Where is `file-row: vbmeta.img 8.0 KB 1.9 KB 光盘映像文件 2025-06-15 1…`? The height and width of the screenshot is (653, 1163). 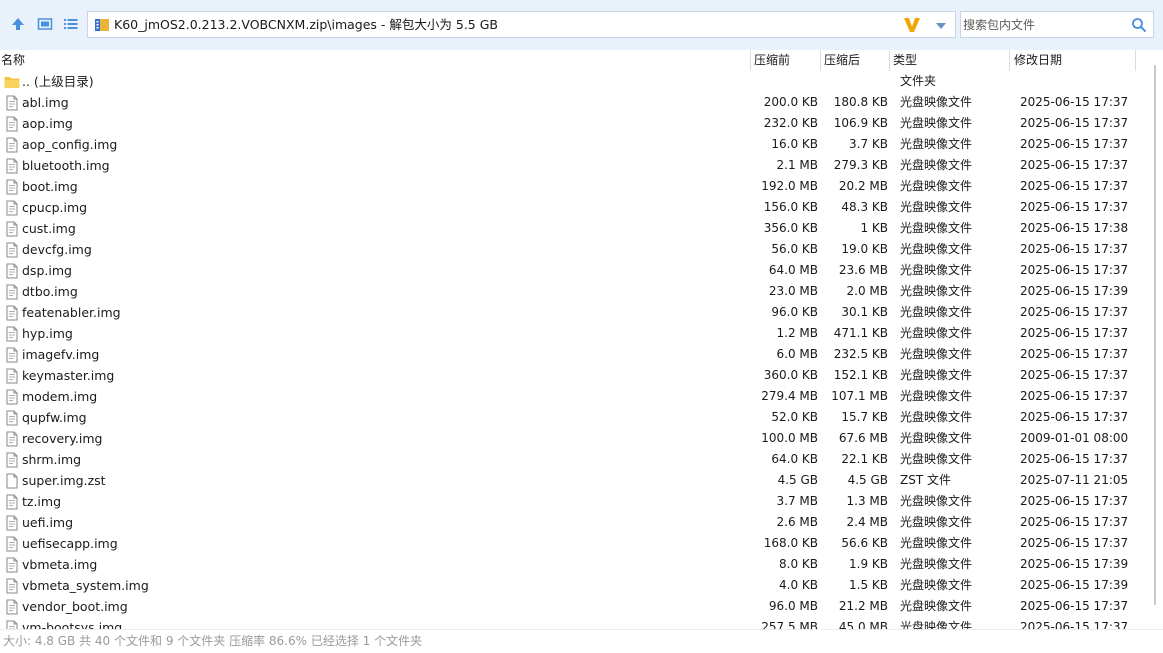
file-row: vbmeta.img 8.0 KB 1.9 KB 光盘映像文件 2025-06-15 1… is located at coordinates (570, 564).